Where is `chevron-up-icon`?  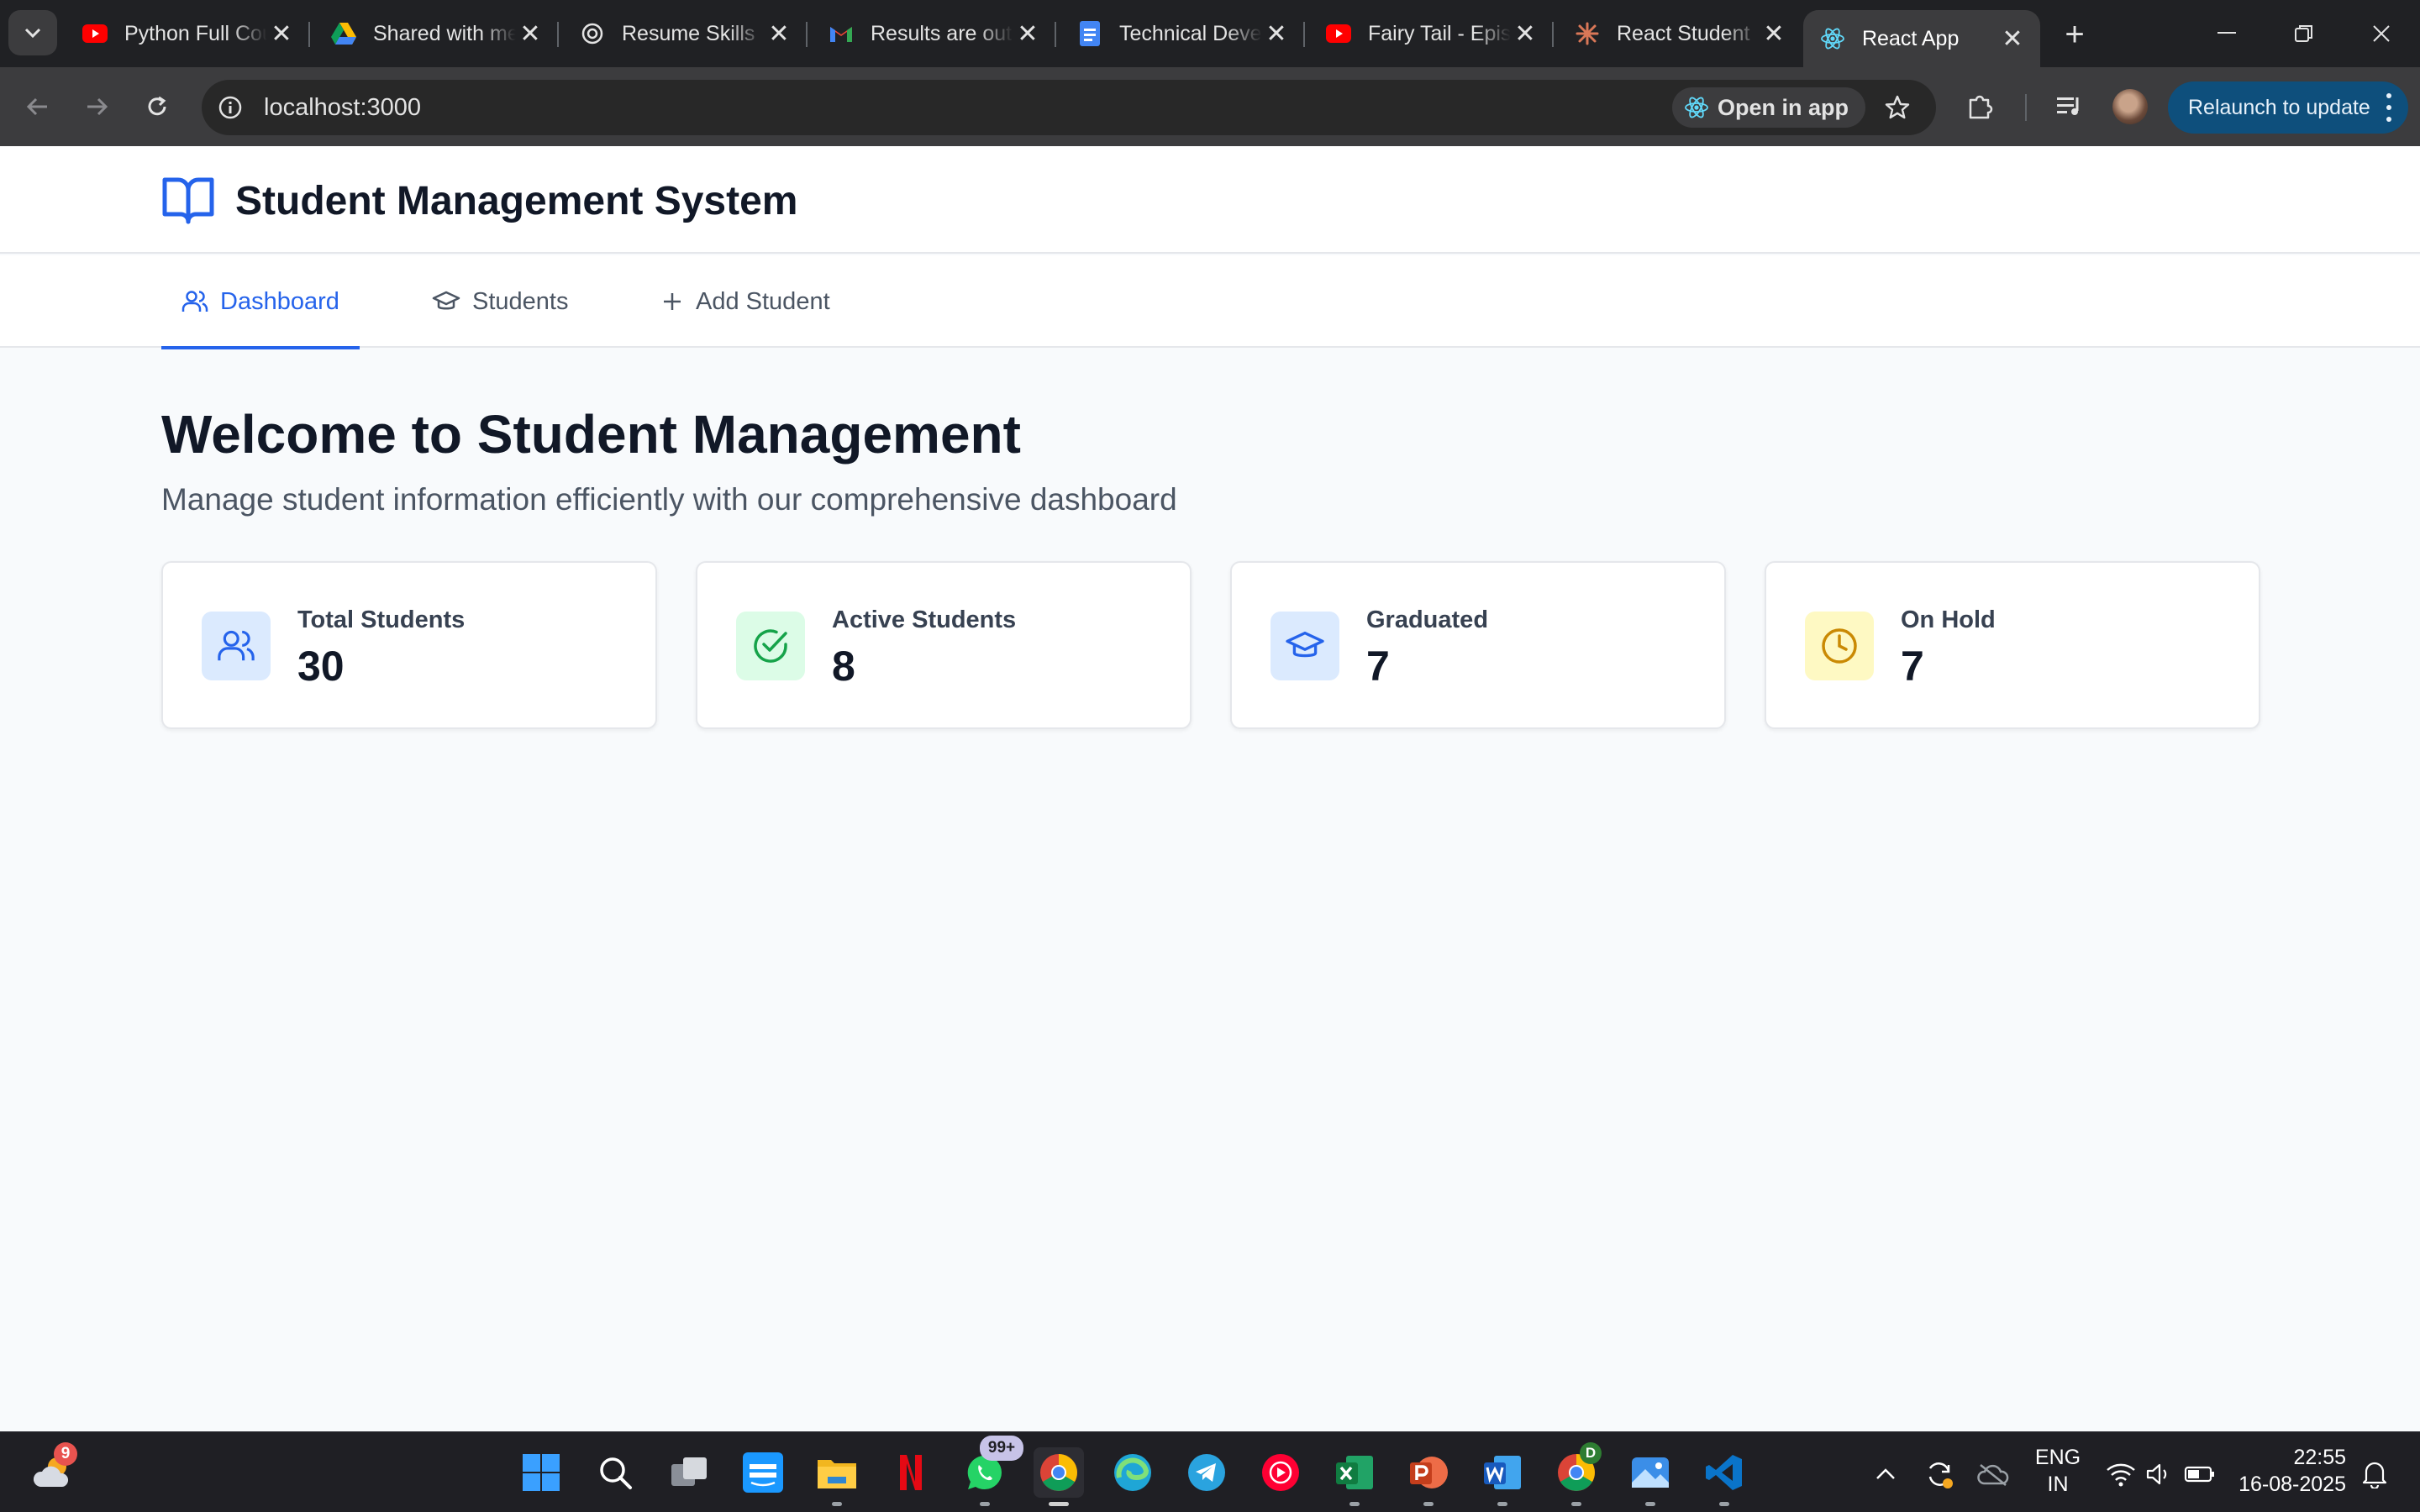 chevron-up-icon is located at coordinates (1885, 1474).